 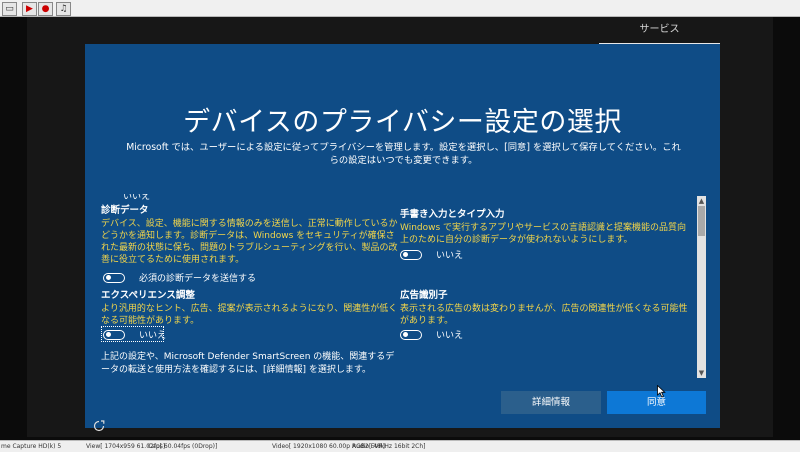 I want to click on ads-desc: 表示される広告の数は変わりませんが、広告の関連性が低くなる可能性があります。, so click(x=544, y=315).